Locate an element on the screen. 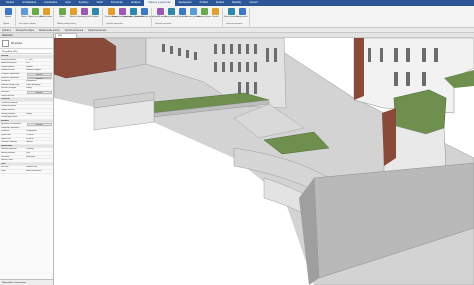  property-name: Disciplína is located at coordinates (6, 81).